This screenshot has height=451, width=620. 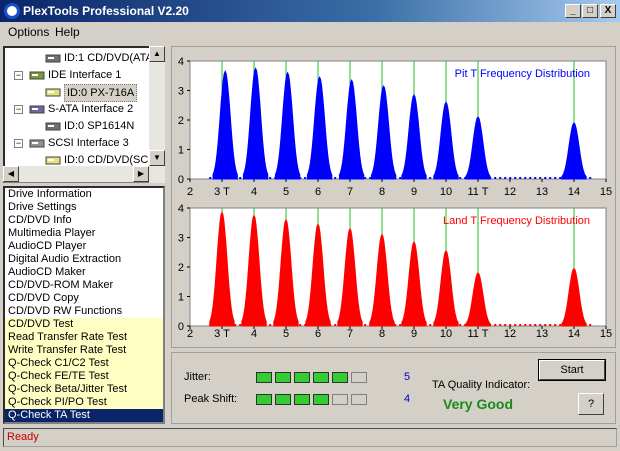 What do you see at coordinates (516, 221) in the screenshot?
I see `chart-title: Land T Frequency Distribution` at bounding box center [516, 221].